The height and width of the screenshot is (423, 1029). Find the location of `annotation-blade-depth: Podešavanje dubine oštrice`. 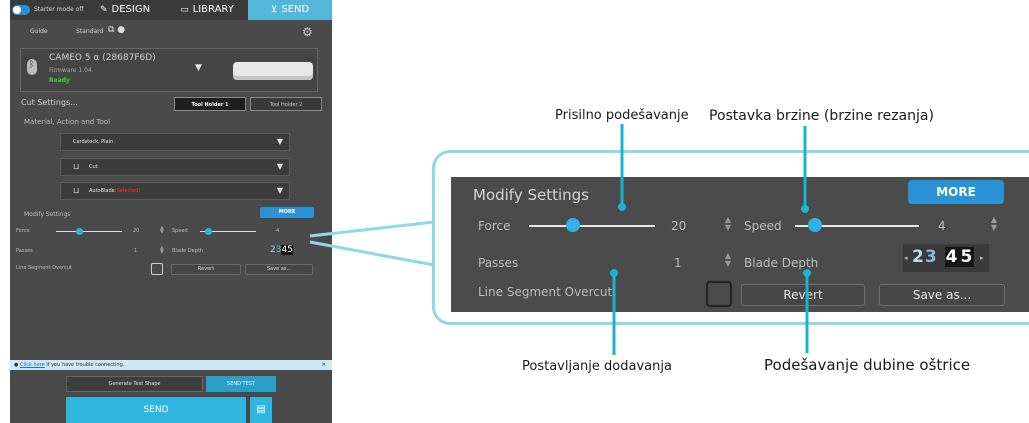

annotation-blade-depth: Podešavanje dubine oštrice is located at coordinates (867, 365).